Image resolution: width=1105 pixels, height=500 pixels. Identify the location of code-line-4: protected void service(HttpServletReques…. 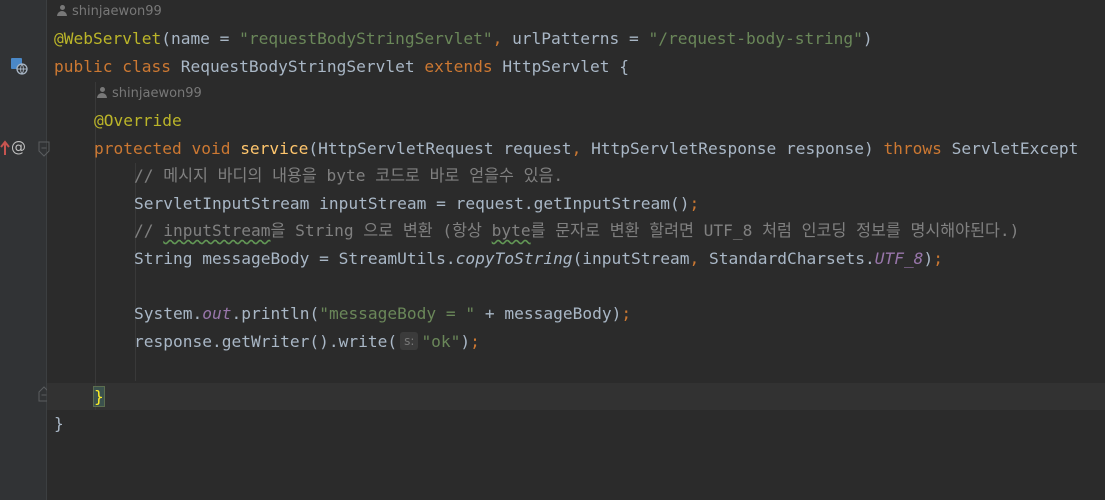
(586, 148).